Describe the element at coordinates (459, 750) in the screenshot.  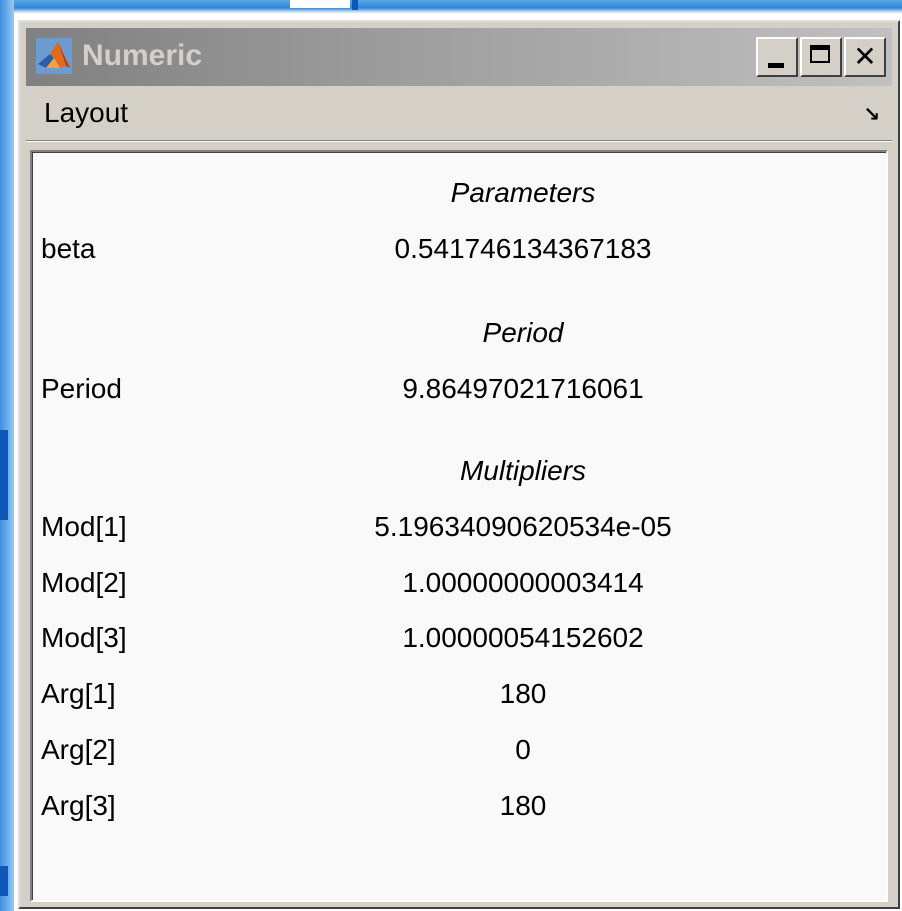
I see `data-row-arg2: Arg[2] 0` at that location.